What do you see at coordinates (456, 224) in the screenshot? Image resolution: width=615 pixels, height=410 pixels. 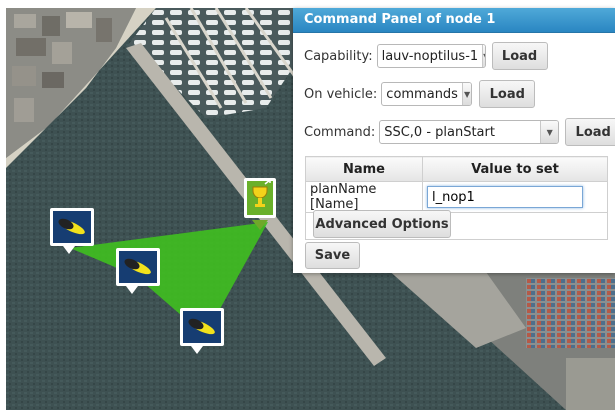 I see `advanced-options-container: Advanced Options` at bounding box center [456, 224].